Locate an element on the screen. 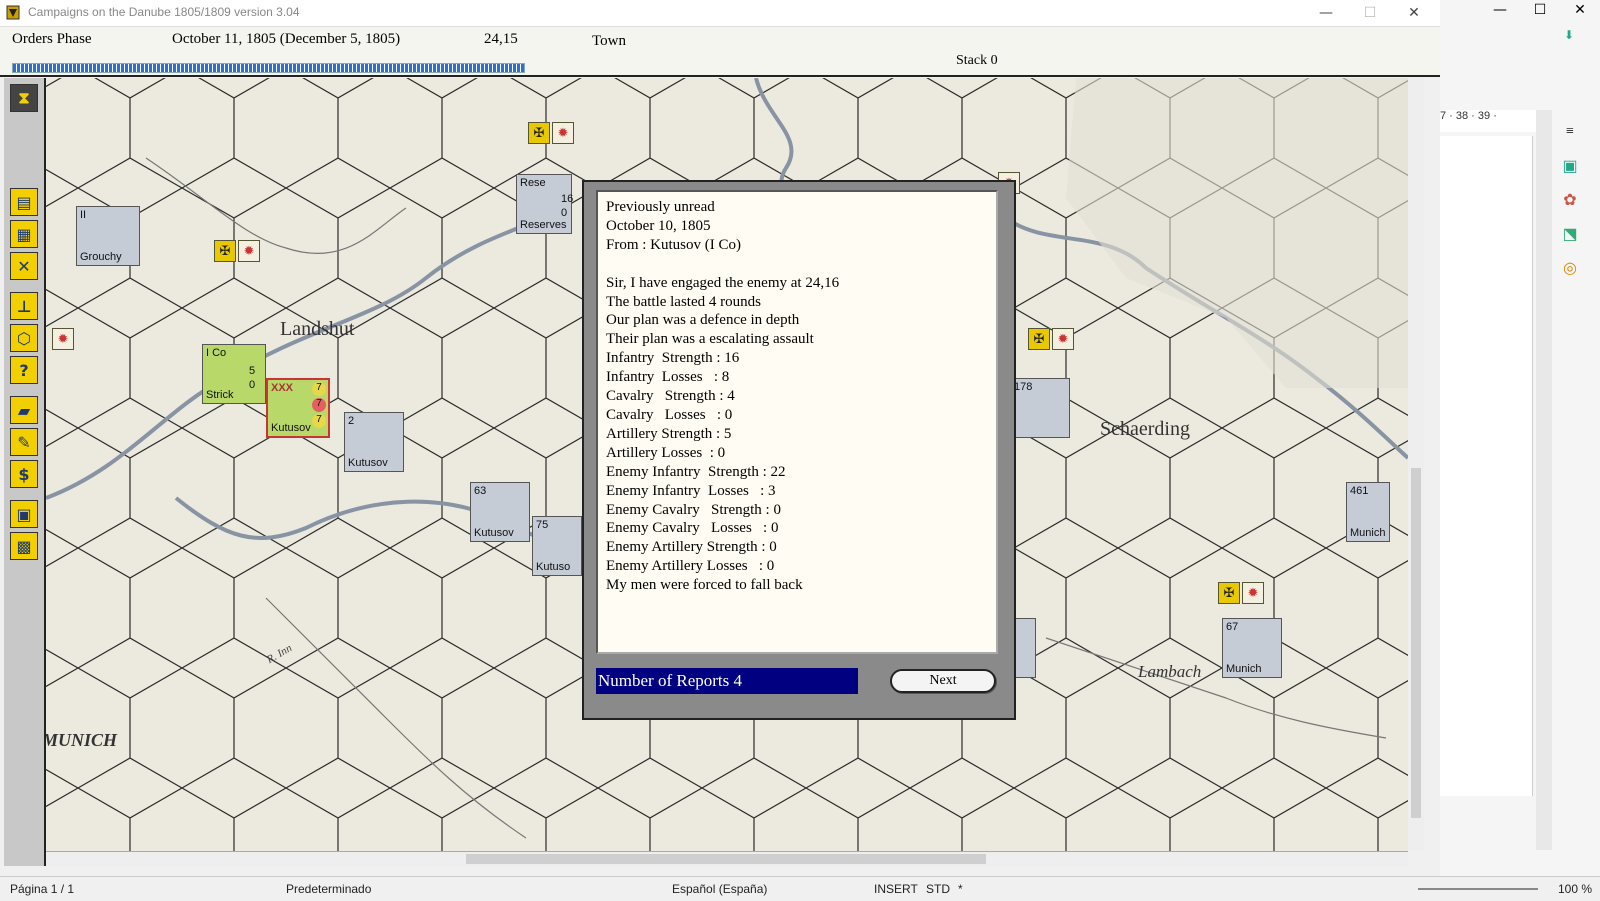  zoom-level: 100 % is located at coordinates (1575, 889).